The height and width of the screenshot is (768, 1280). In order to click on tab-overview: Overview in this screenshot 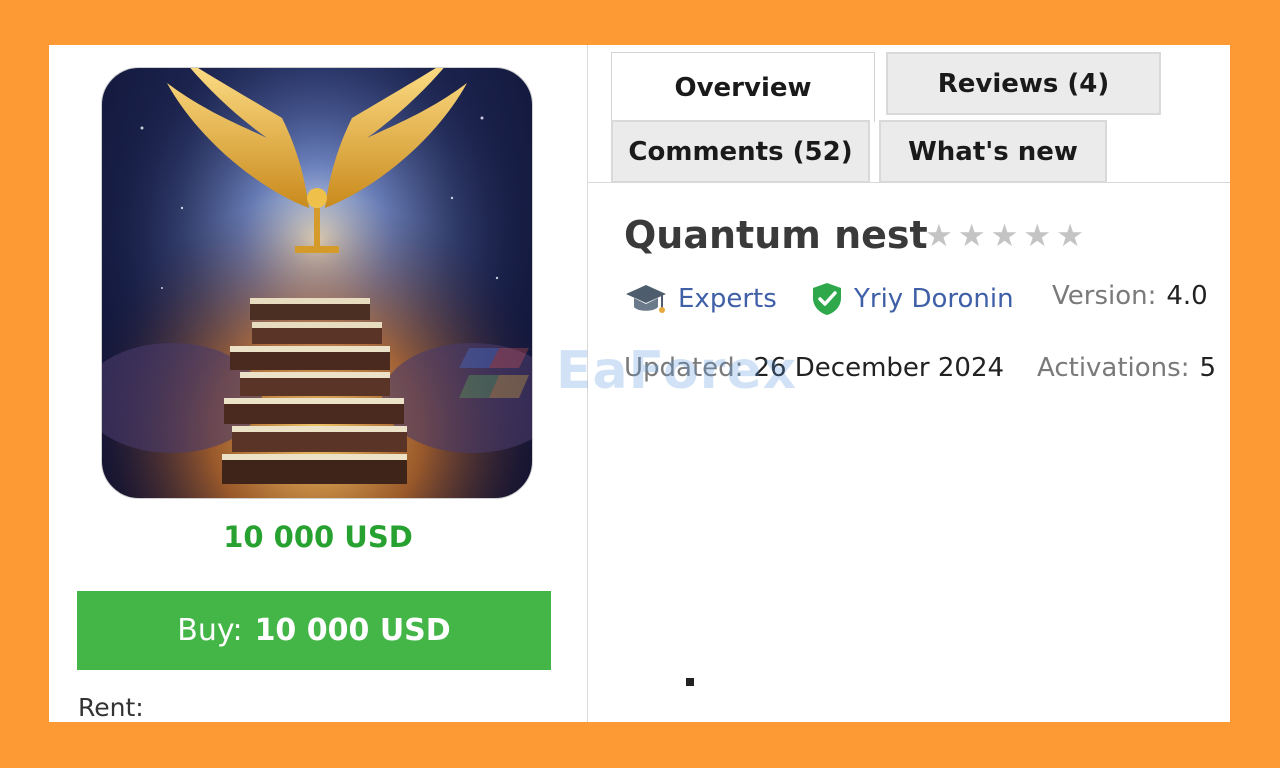, I will do `click(743, 87)`.